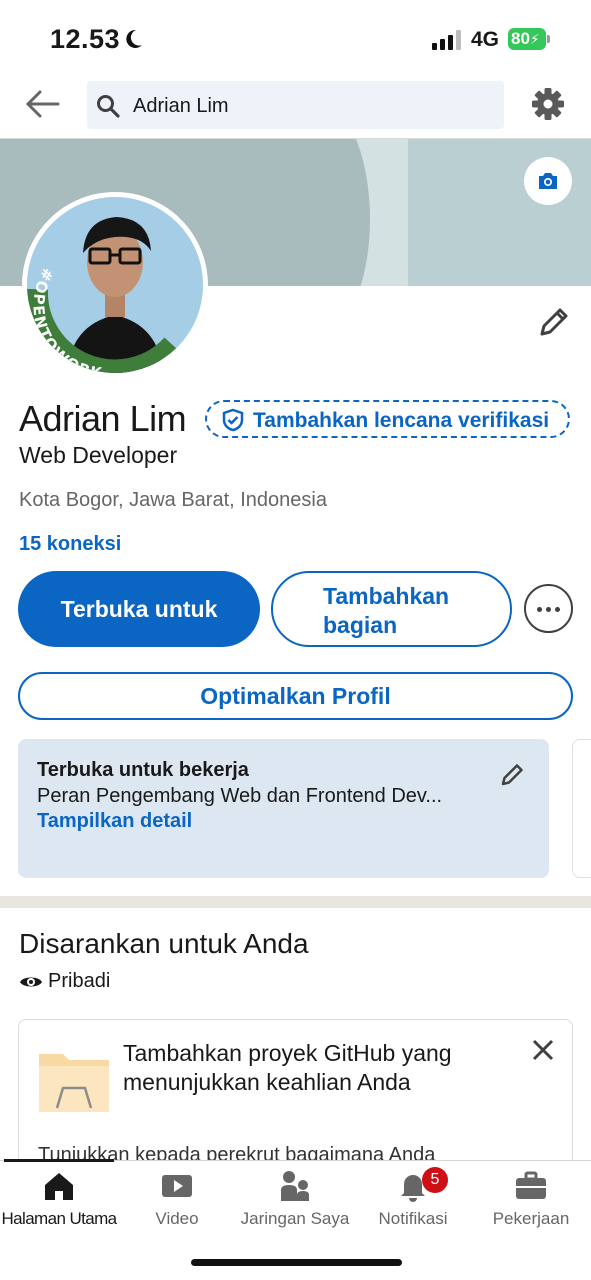 The image size is (591, 1280). Describe the element at coordinates (520, 38) in the screenshot. I see `battery-level: 80` at that location.